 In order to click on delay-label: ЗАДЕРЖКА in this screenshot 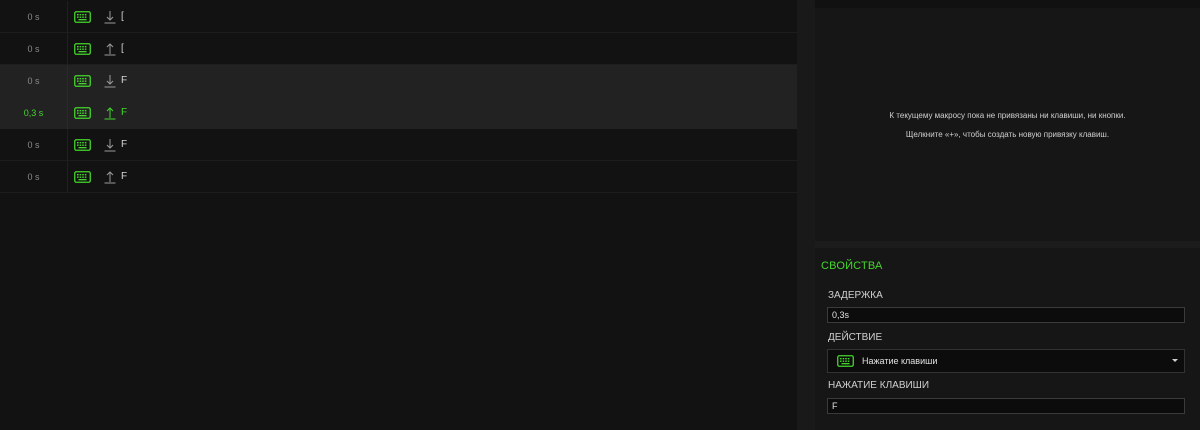, I will do `click(855, 295)`.